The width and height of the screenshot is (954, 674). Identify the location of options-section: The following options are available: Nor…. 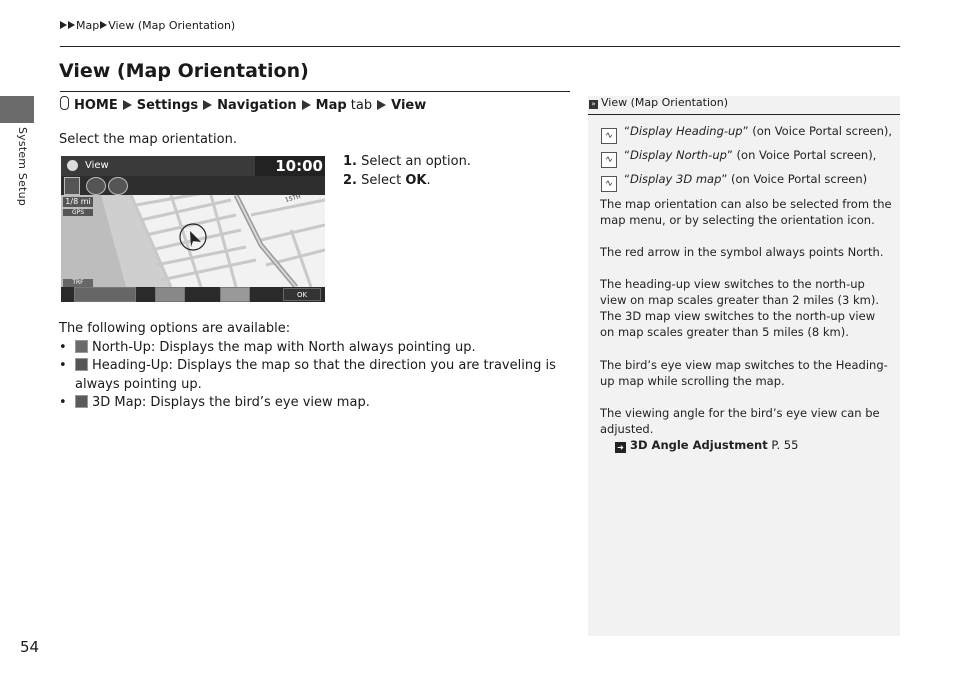
(316, 366).